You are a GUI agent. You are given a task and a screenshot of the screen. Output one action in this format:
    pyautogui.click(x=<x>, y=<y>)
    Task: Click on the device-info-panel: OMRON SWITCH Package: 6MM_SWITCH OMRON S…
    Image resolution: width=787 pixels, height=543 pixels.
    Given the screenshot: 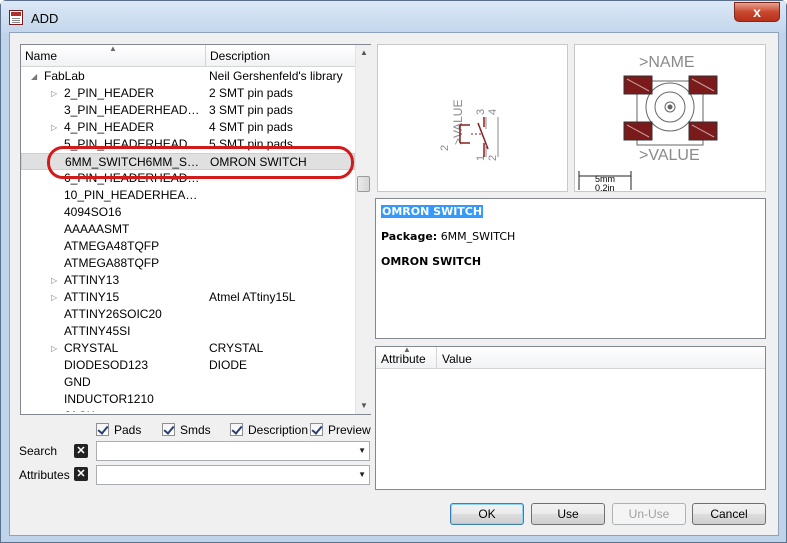 What is the action you would take?
    pyautogui.click(x=570, y=268)
    